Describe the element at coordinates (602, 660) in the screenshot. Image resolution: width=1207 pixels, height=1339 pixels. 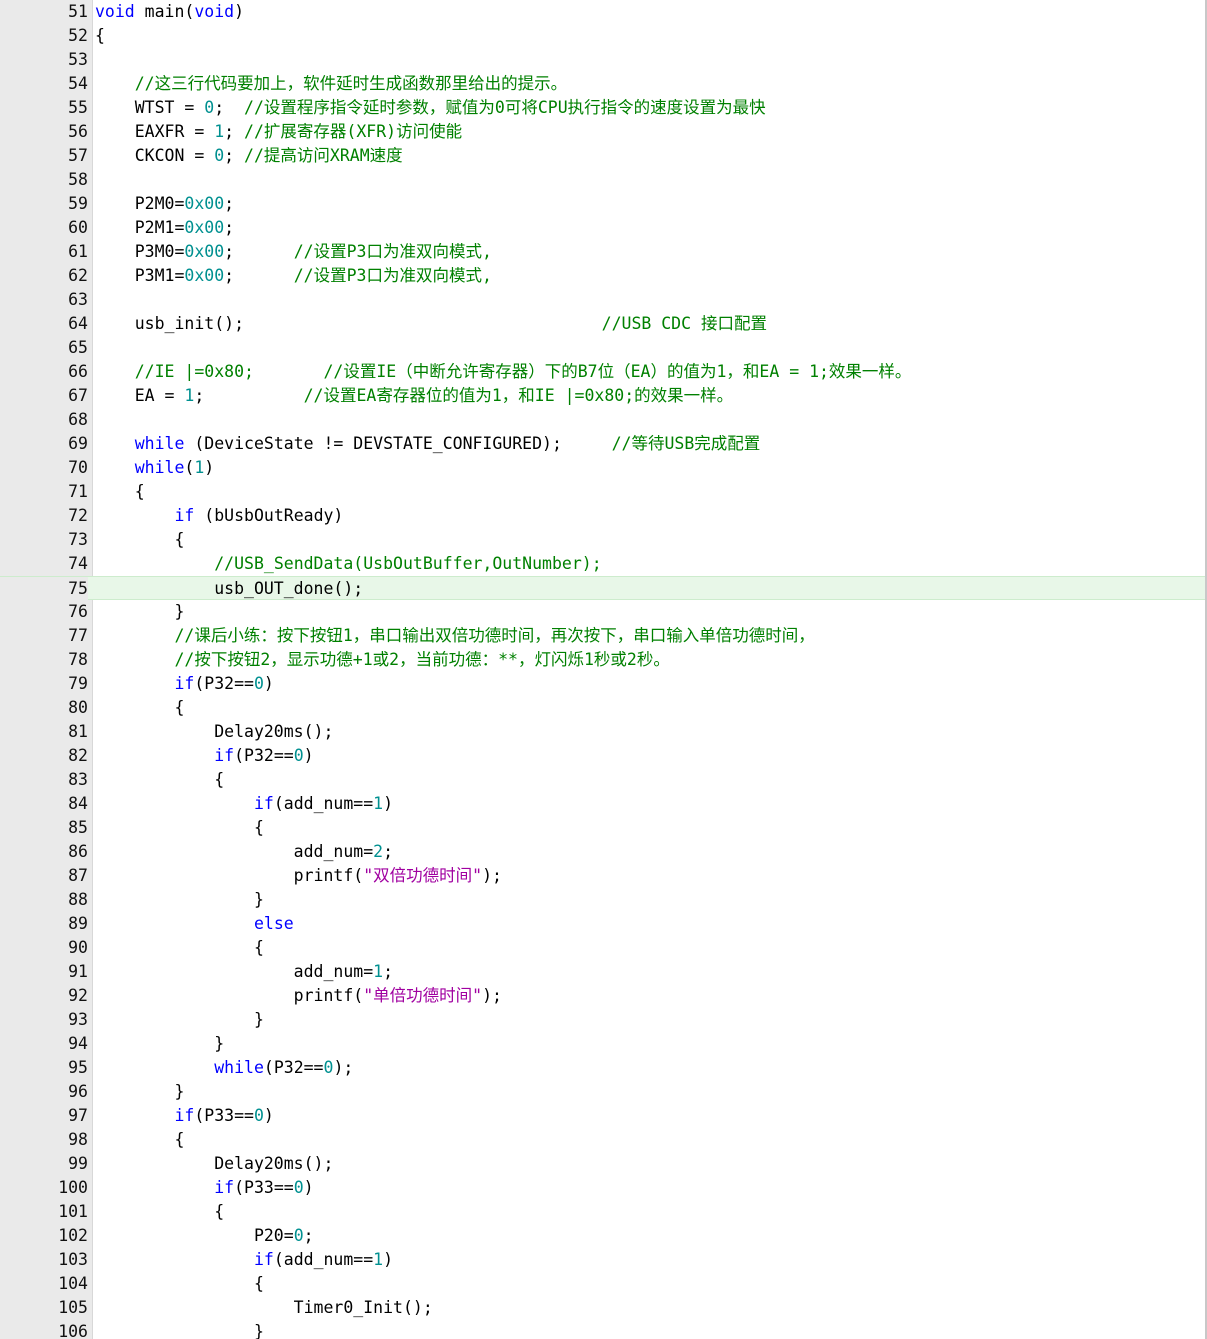
I see `code-line: 78 //按下按钮2，显示功德+1或2，当前功德：**，灯闪烁1秒或2秒。` at that location.